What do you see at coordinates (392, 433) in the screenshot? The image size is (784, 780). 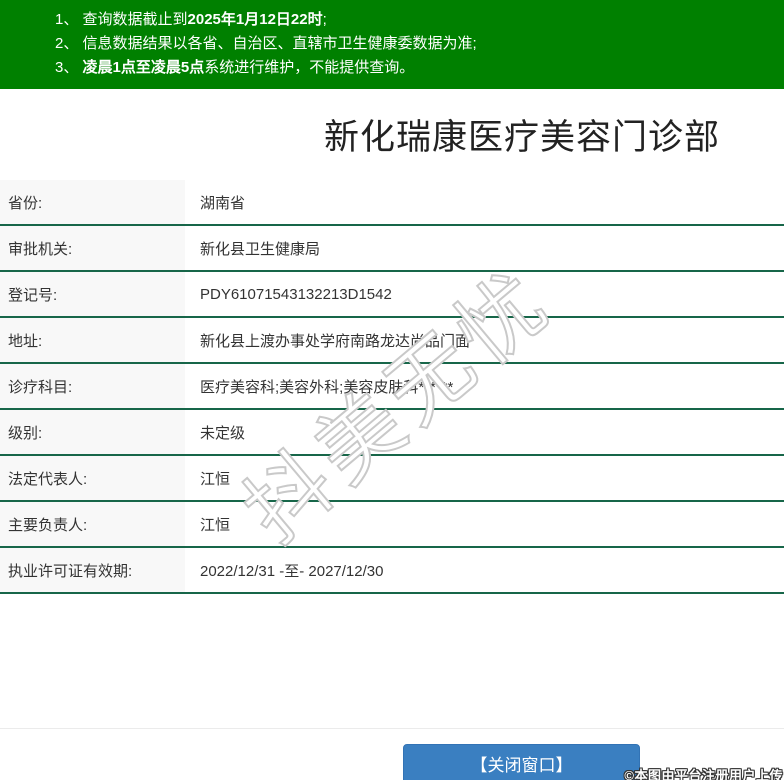 I see `table-row-level: 级别: 未定级` at bounding box center [392, 433].